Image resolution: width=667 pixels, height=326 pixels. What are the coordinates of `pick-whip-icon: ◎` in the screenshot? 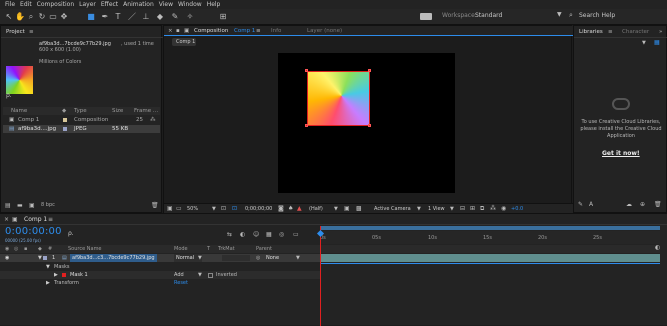 It's located at (258, 258).